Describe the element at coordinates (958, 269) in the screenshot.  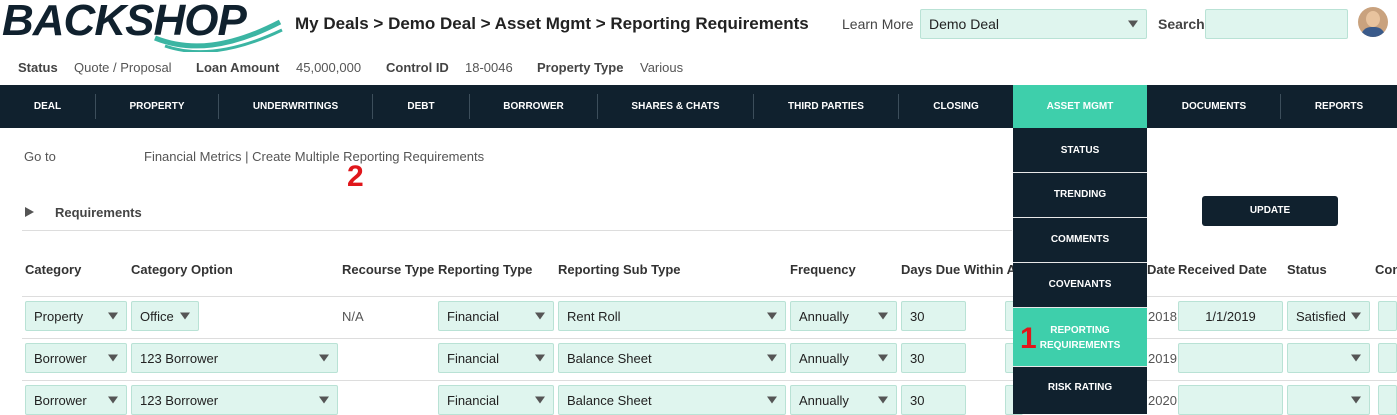
I see `col-header-days-due: Days Due Within A` at that location.